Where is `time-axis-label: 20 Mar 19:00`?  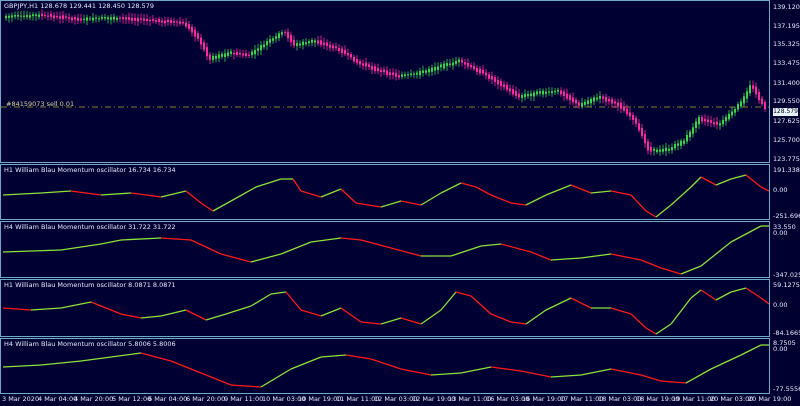
time-axis-label: 20 Mar 19:00 is located at coordinates (770, 399).